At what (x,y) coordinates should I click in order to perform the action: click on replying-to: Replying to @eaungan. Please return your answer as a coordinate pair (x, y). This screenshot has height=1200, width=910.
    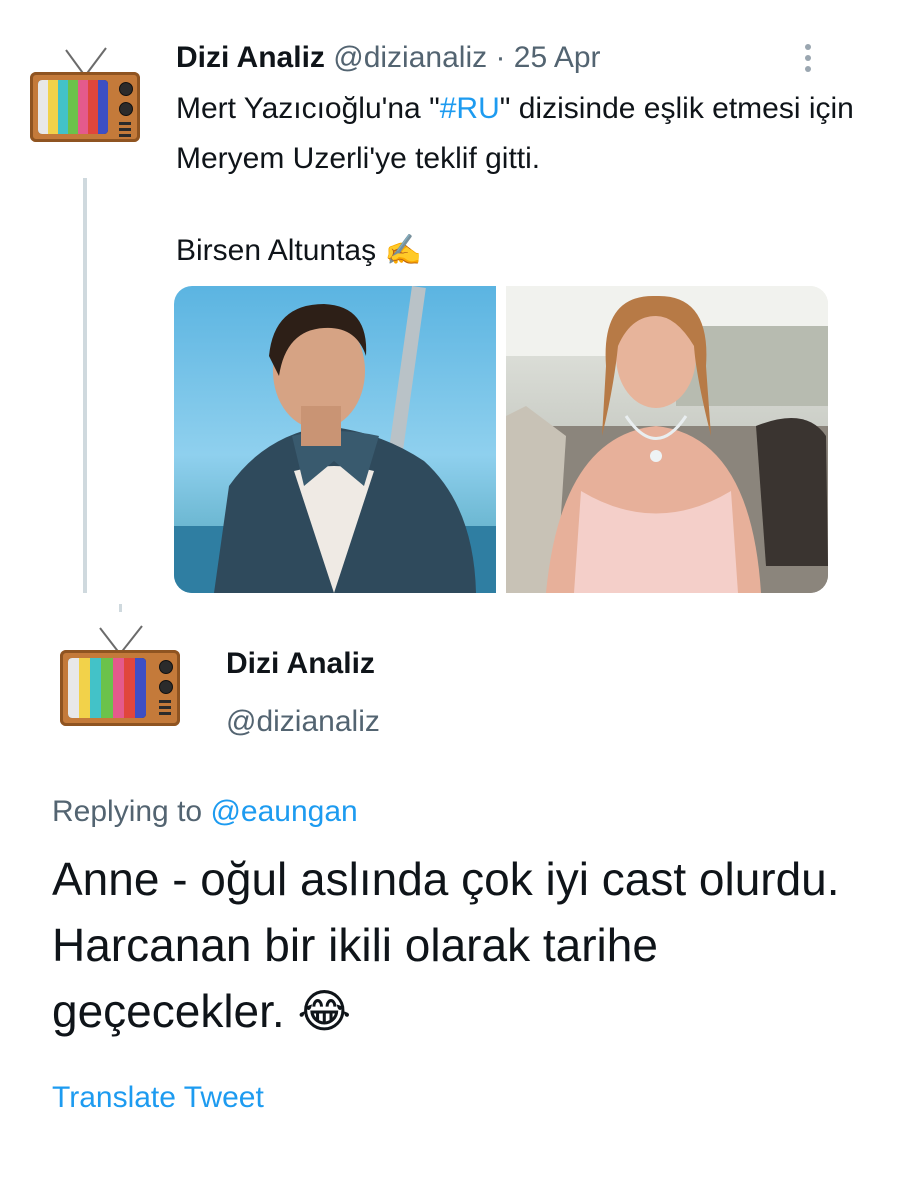
    Looking at the image, I should click on (205, 812).